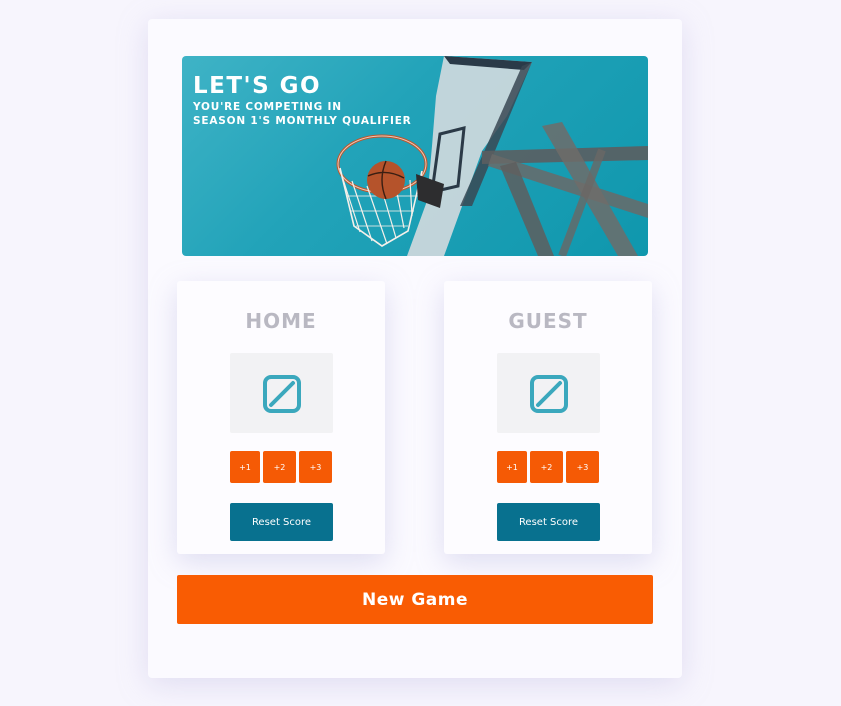 This screenshot has height=706, width=841. I want to click on home-add-1-button: +1, so click(245, 467).